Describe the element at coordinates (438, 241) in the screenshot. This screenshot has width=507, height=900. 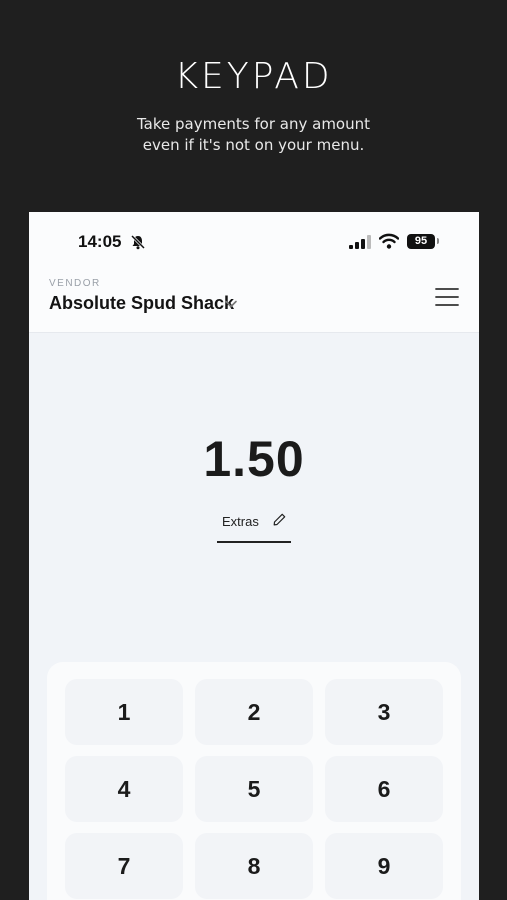
I see `battery-tip` at that location.